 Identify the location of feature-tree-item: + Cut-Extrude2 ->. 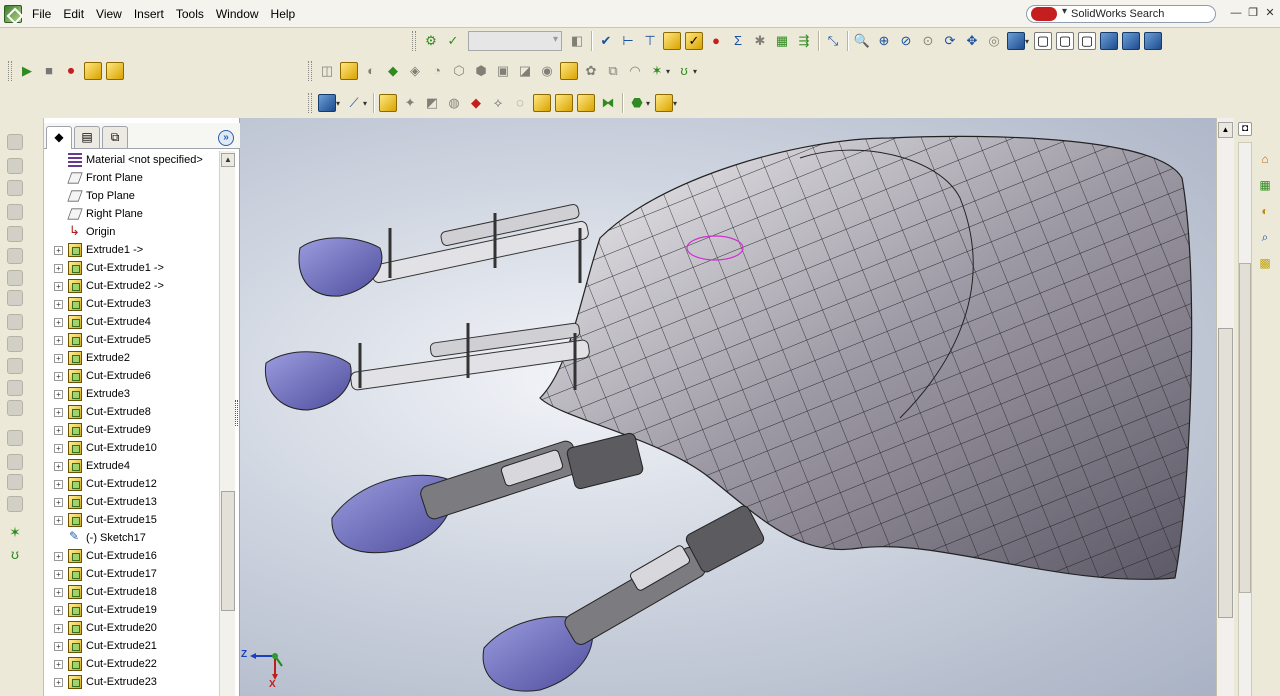
(131, 286).